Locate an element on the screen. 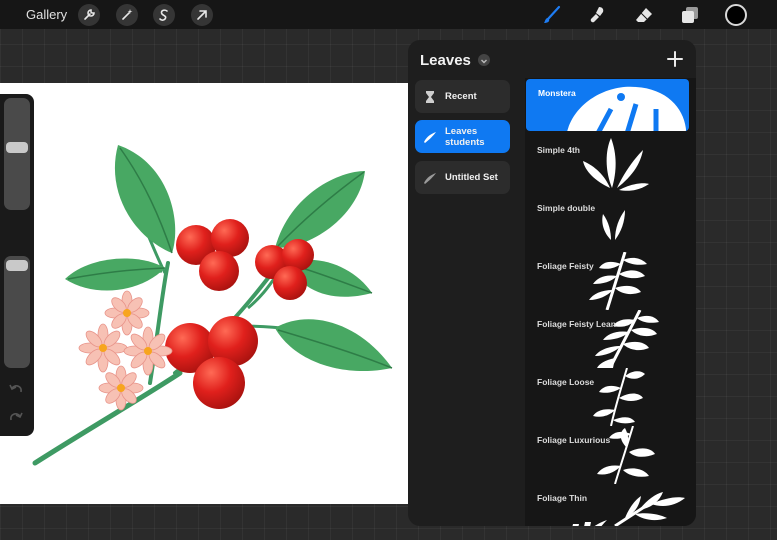 The width and height of the screenshot is (777, 540). gallery-button: Gallery is located at coordinates (46, 14).